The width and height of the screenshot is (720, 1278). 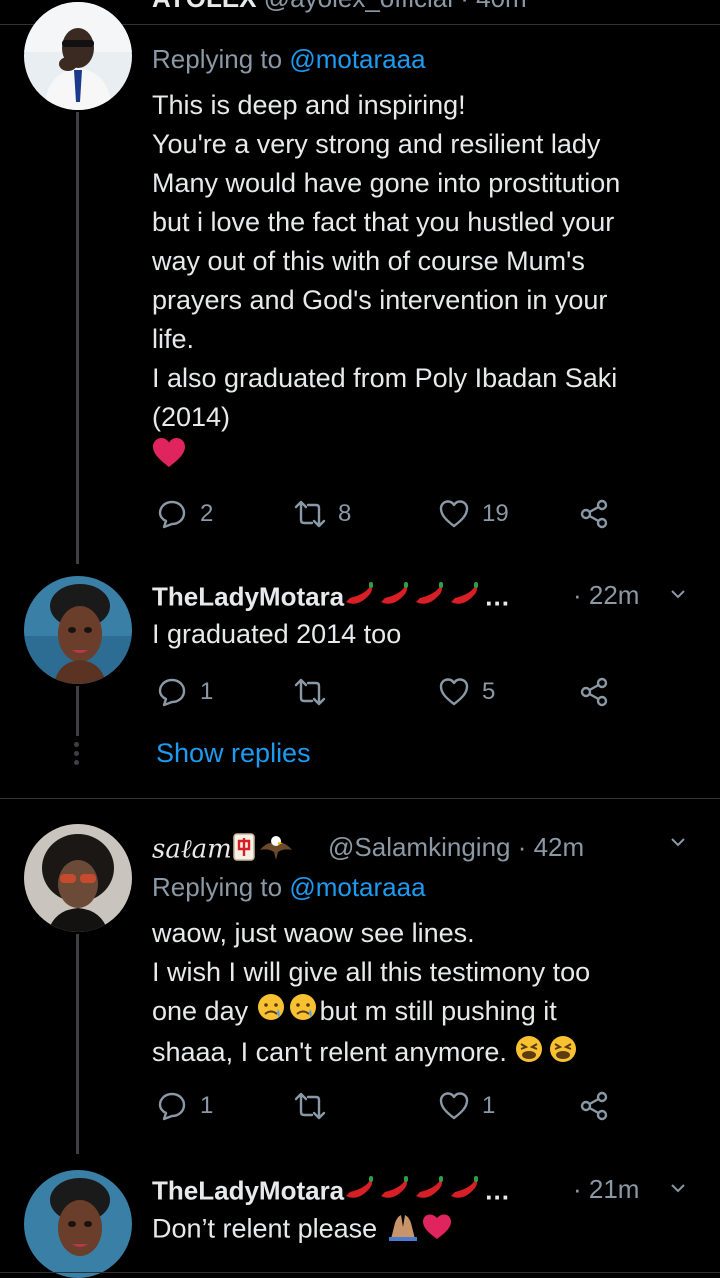 I want to click on like-count: 19, so click(x=495, y=513).